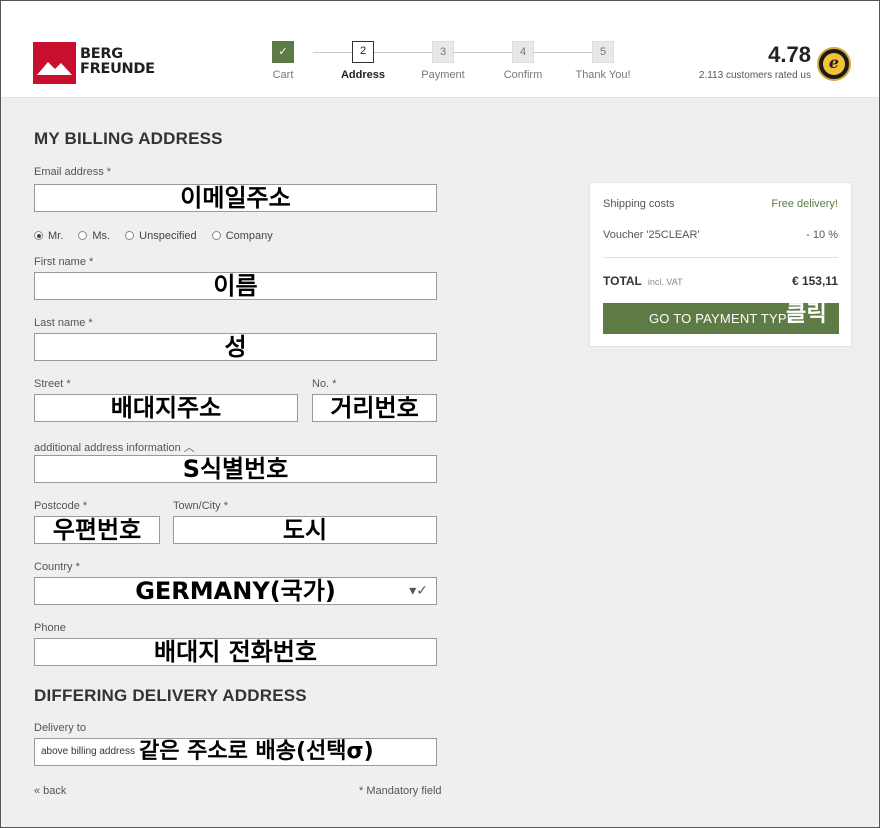 The height and width of the screenshot is (828, 880). What do you see at coordinates (235, 591) in the screenshot?
I see `country-select: GERMANY(국가) ▾✓` at bounding box center [235, 591].